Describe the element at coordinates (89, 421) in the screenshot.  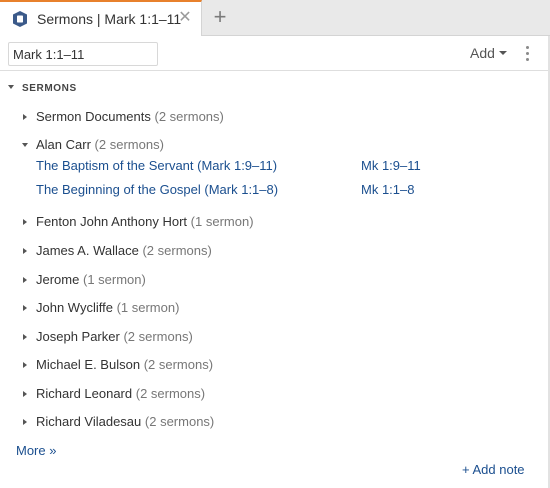
I see `group-name: Richard Viladesau` at that location.